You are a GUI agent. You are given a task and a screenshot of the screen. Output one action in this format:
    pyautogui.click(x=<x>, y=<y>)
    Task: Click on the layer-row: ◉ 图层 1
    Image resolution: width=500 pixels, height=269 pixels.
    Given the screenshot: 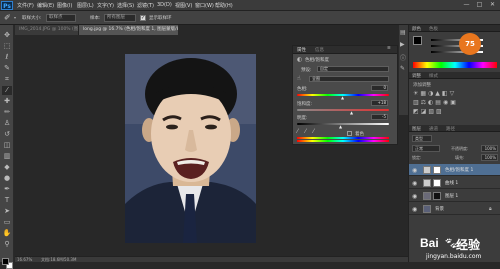 What is the action you would take?
    pyautogui.click(x=454, y=196)
    